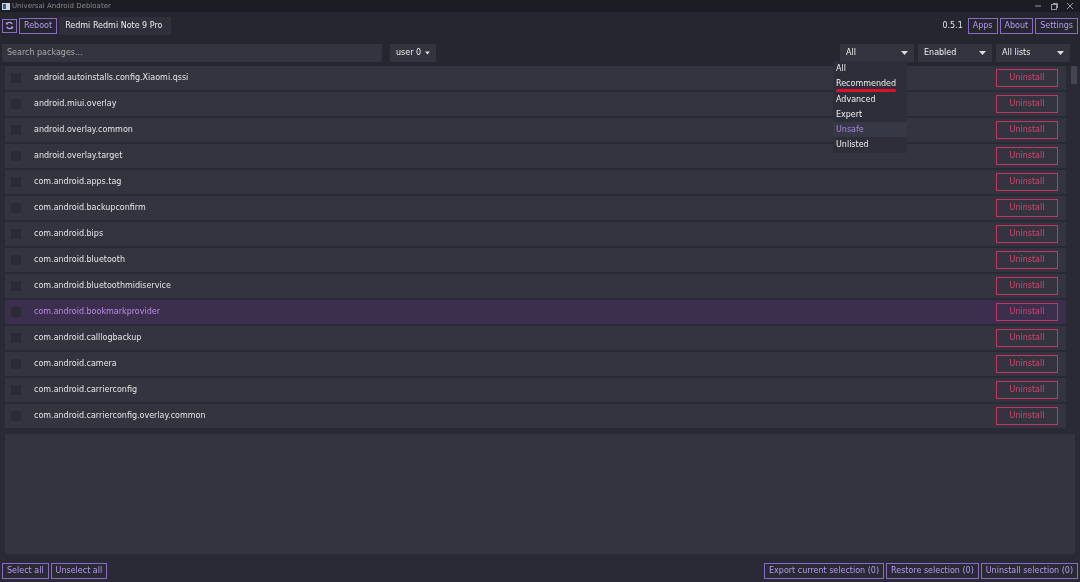  I want to click on footer-button: Unselect all, so click(79, 571).